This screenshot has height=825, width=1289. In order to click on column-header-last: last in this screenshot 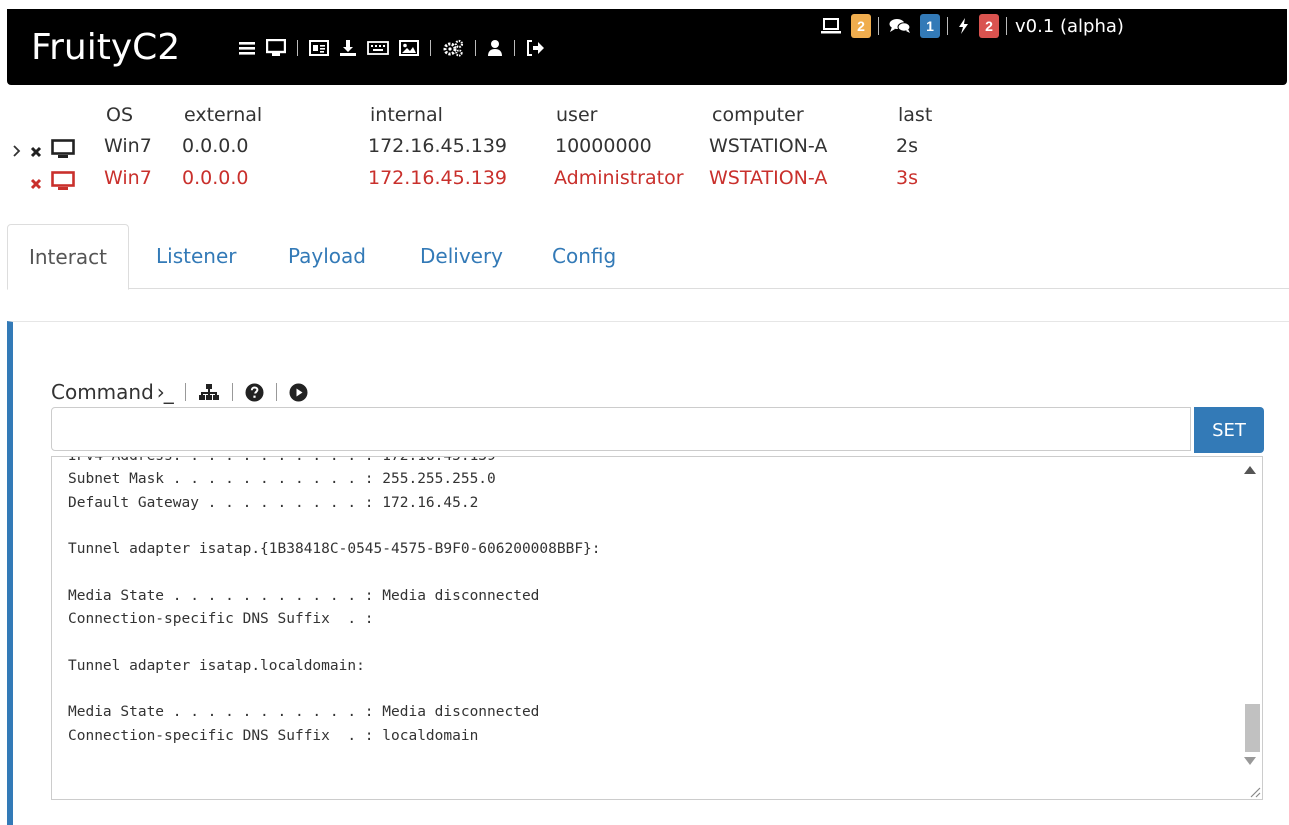, I will do `click(915, 115)`.